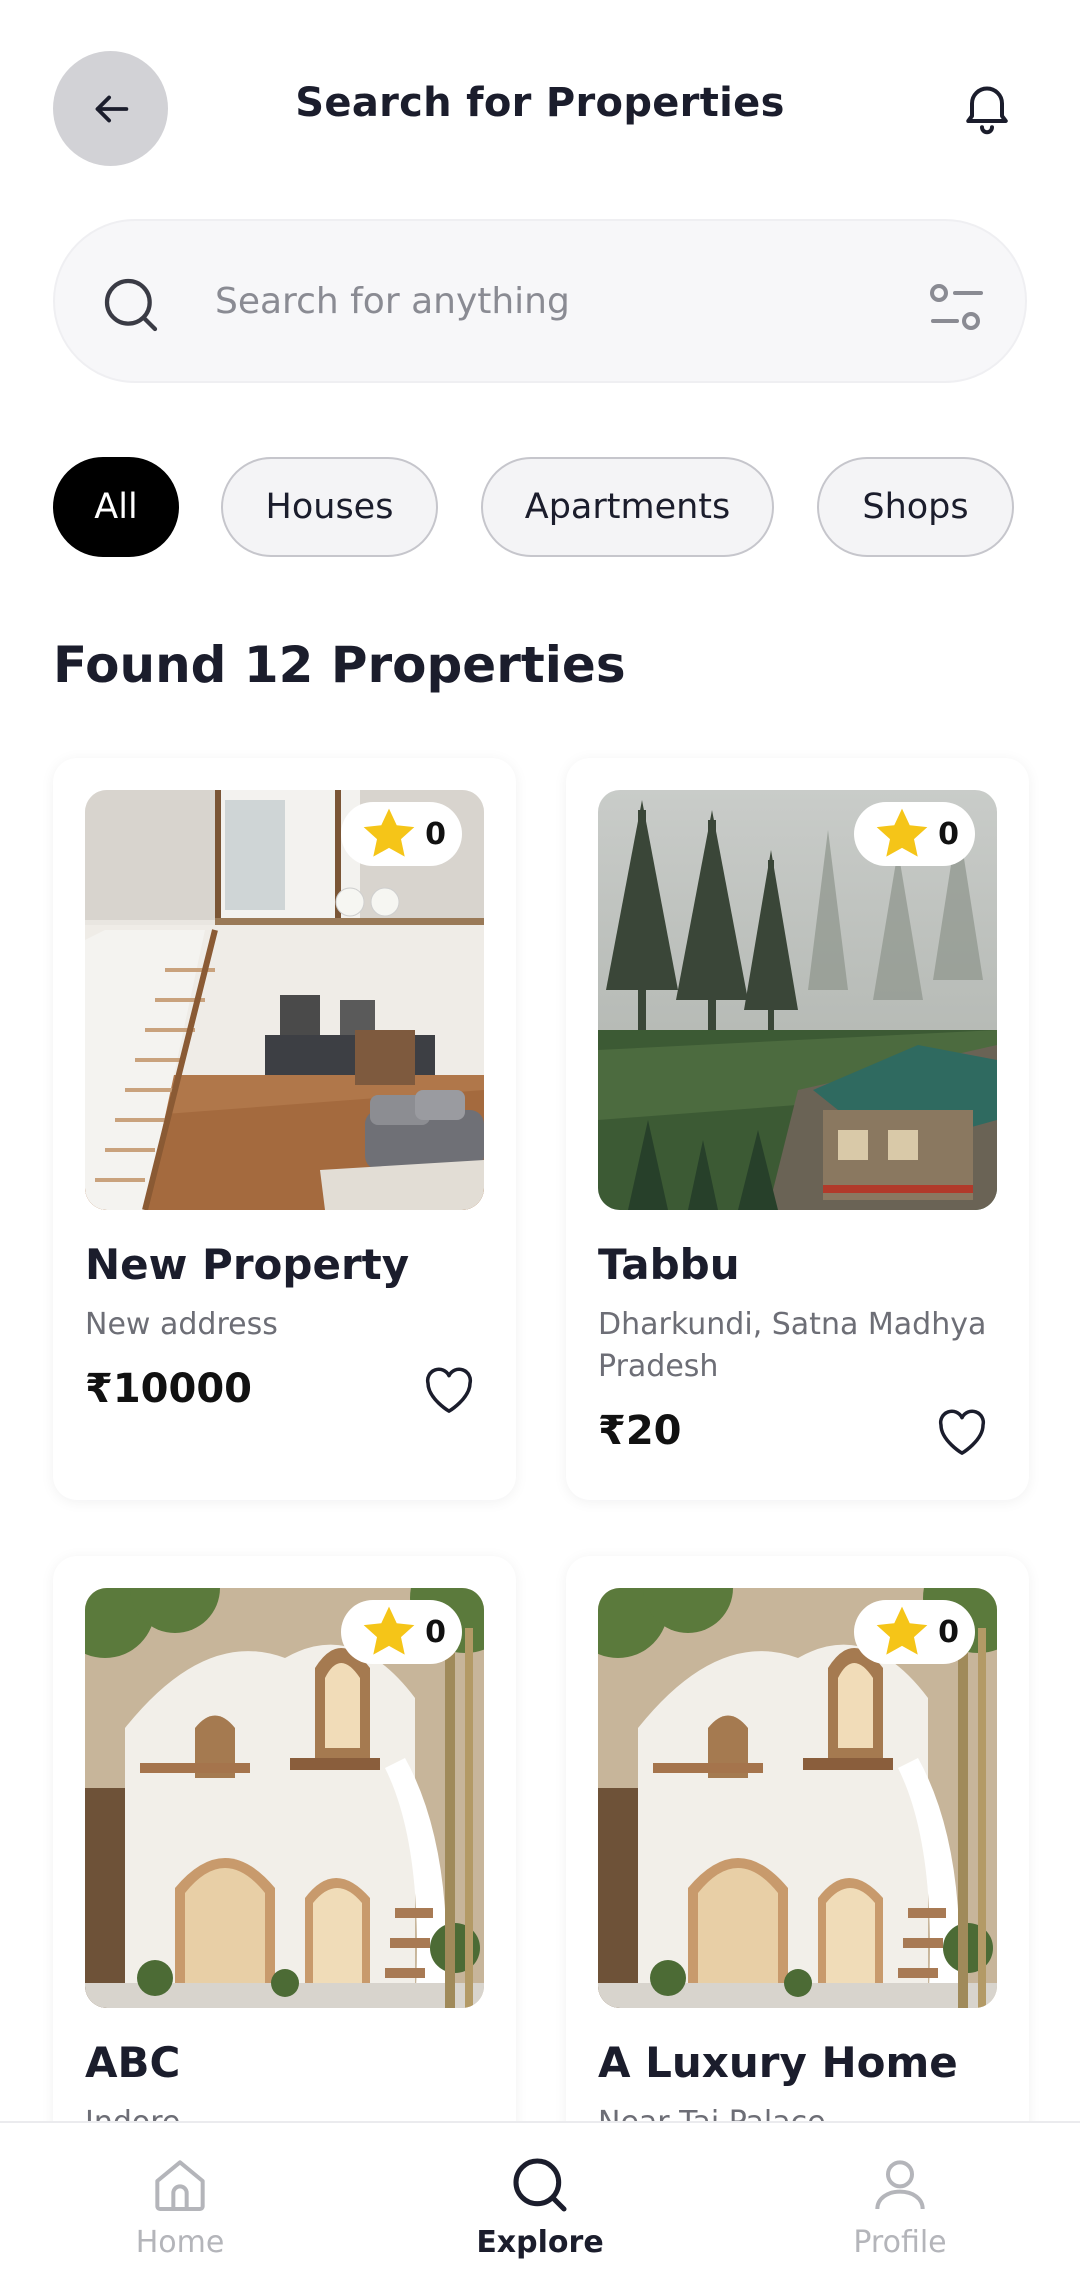 Image resolution: width=1080 pixels, height=2288 pixels. Describe the element at coordinates (133, 2062) in the screenshot. I see `property-name: ABC` at that location.